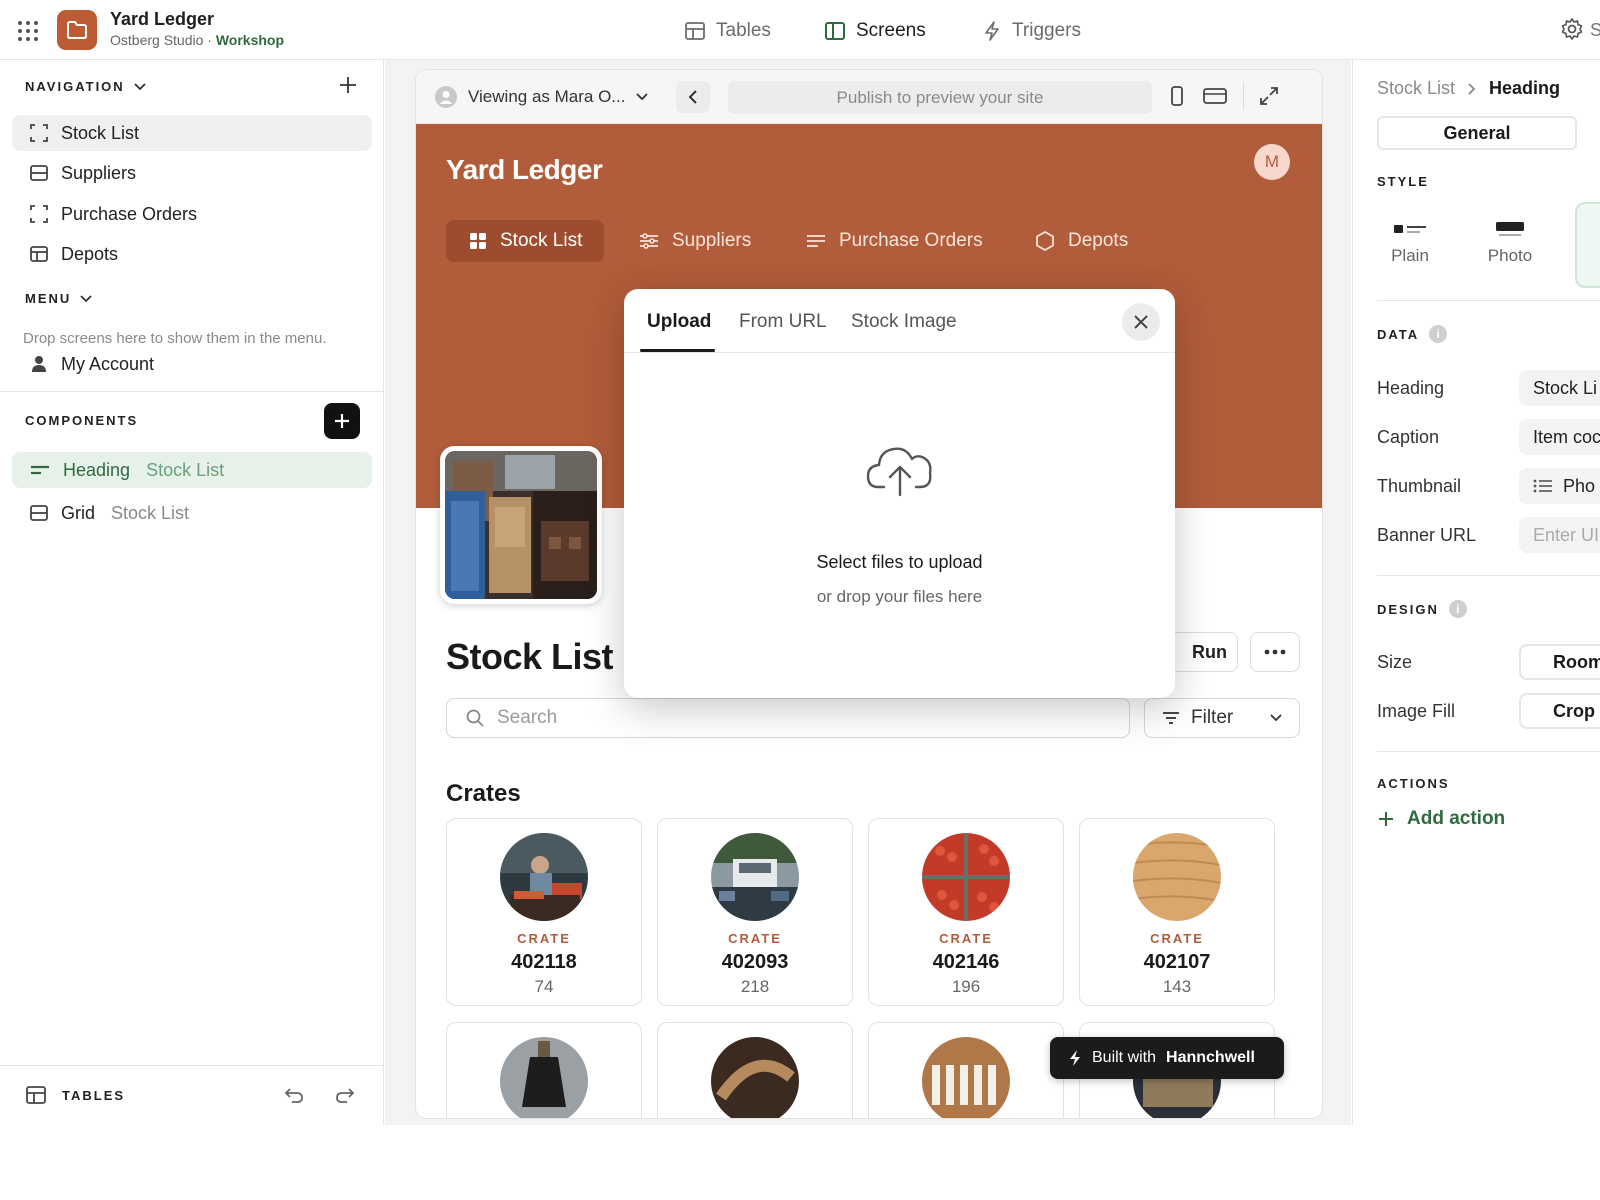 The width and height of the screenshot is (1600, 1200). I want to click on more-options-button, so click(1275, 652).